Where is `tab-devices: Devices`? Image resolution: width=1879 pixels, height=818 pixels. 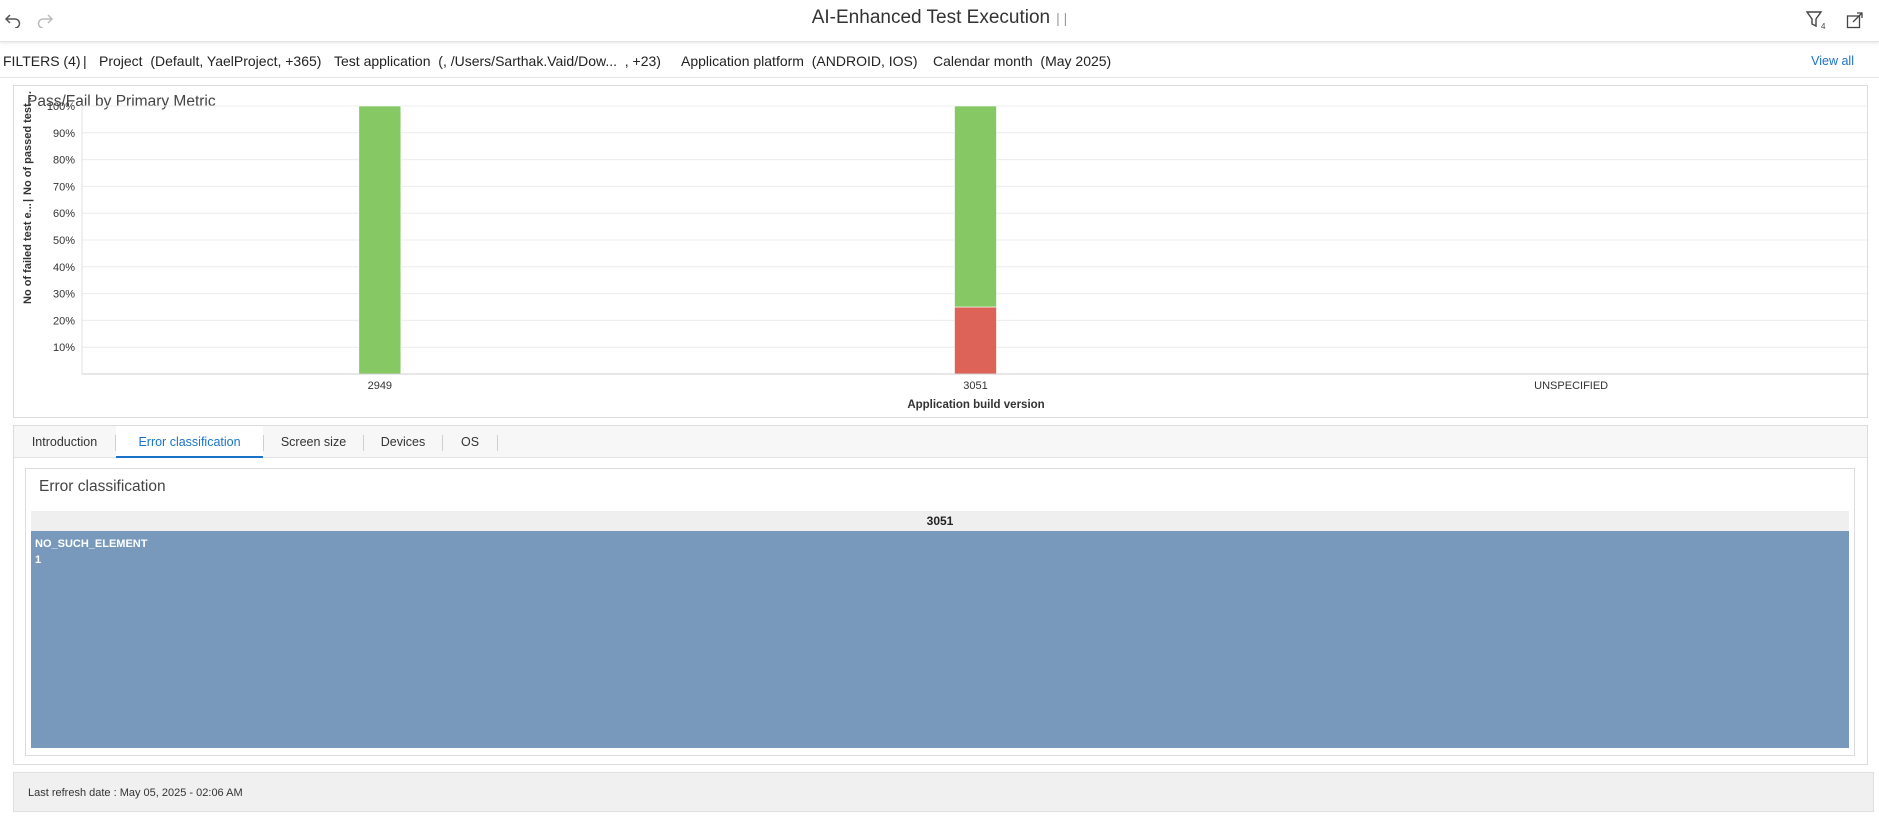
tab-devices: Devices is located at coordinates (403, 442).